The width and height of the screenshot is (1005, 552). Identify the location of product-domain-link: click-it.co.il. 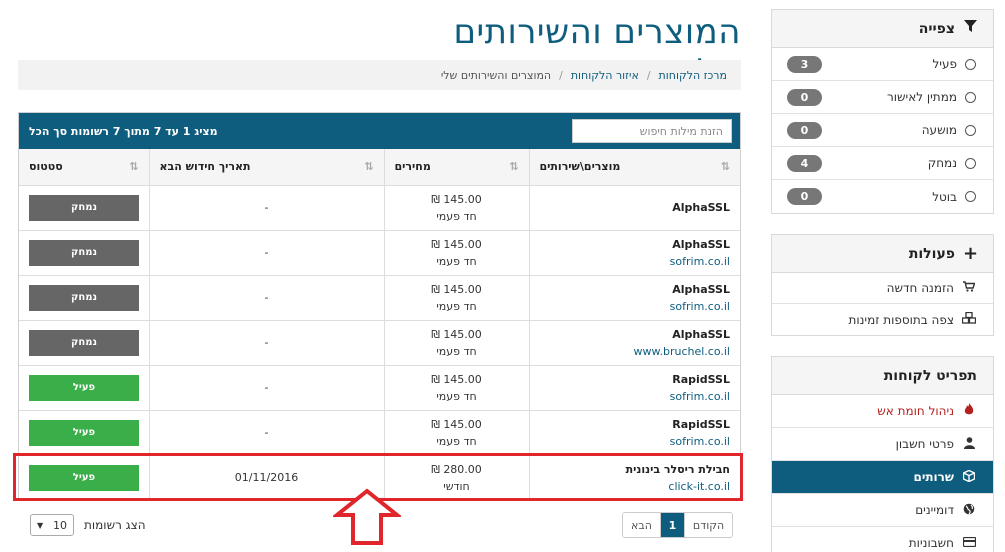
(630, 486).